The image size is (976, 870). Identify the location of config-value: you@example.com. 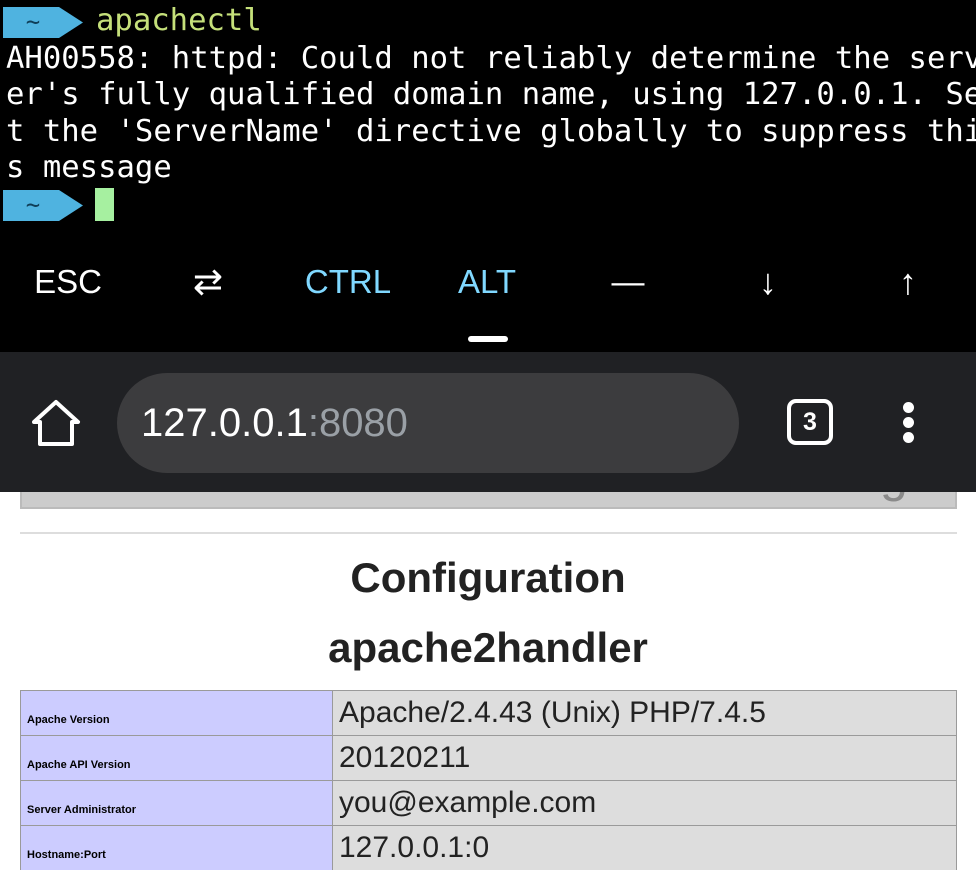
(644, 803).